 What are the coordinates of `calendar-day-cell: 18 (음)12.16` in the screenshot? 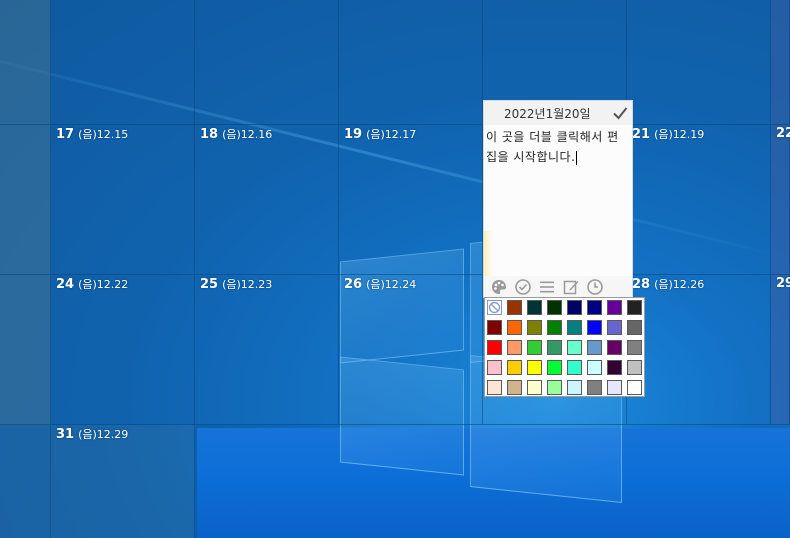 It's located at (267, 200).